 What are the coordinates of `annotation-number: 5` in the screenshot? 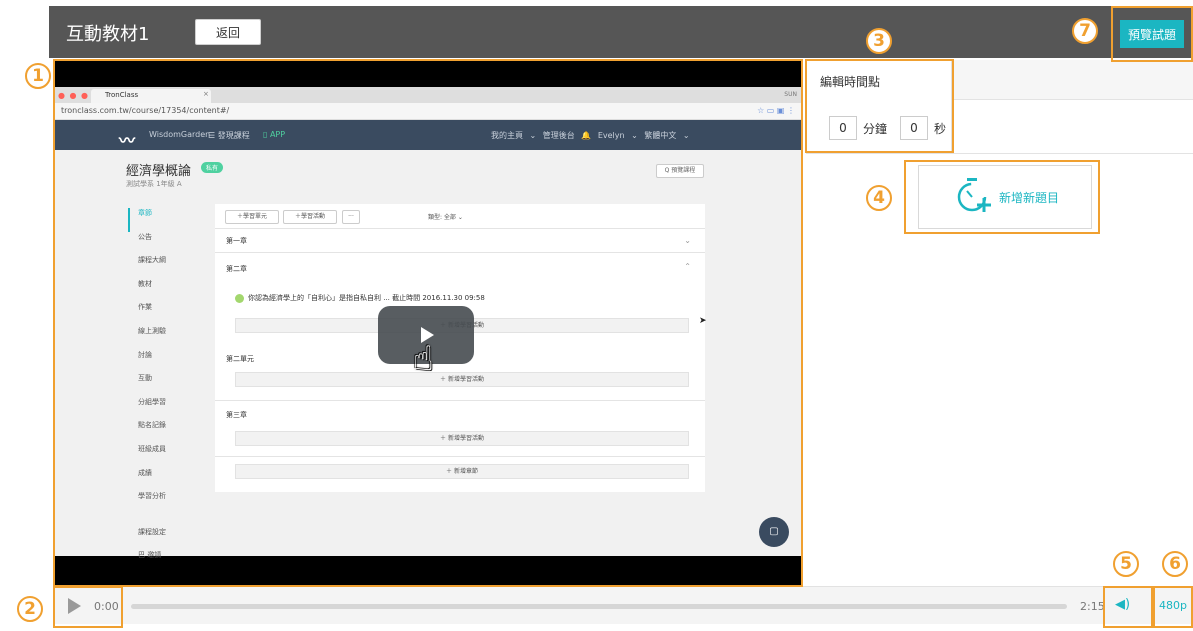 It's located at (1126, 564).